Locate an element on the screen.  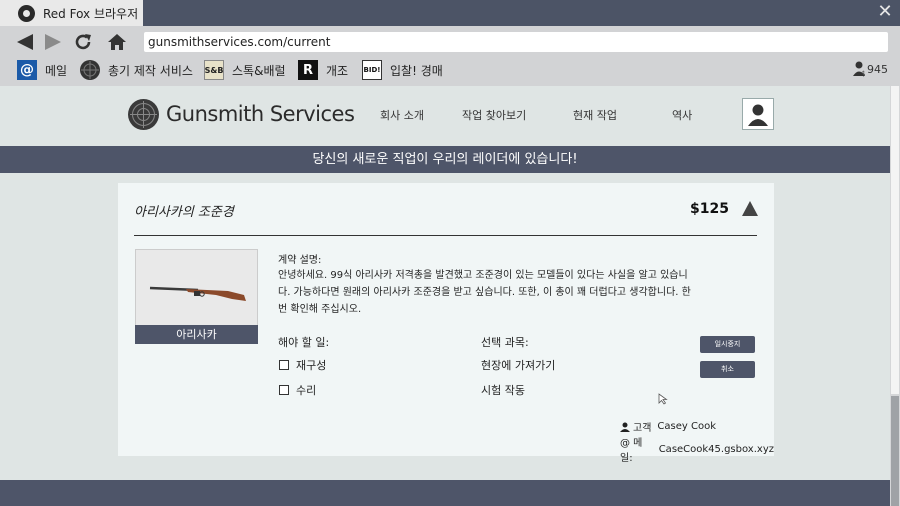
scrollbar-track is located at coordinates (895, 240).